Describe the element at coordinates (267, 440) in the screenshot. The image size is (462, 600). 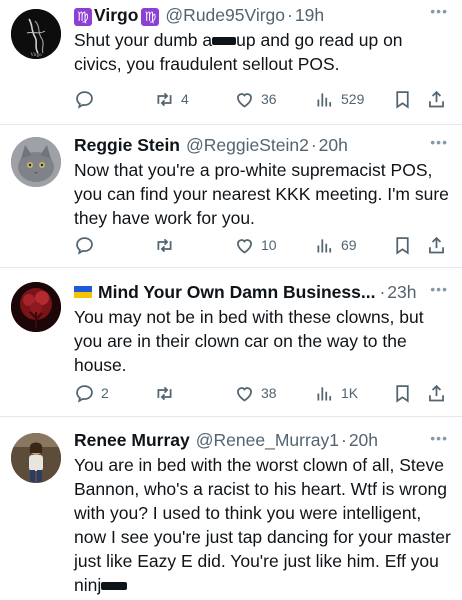
I see `handle: @Renee_Murray1` at that location.